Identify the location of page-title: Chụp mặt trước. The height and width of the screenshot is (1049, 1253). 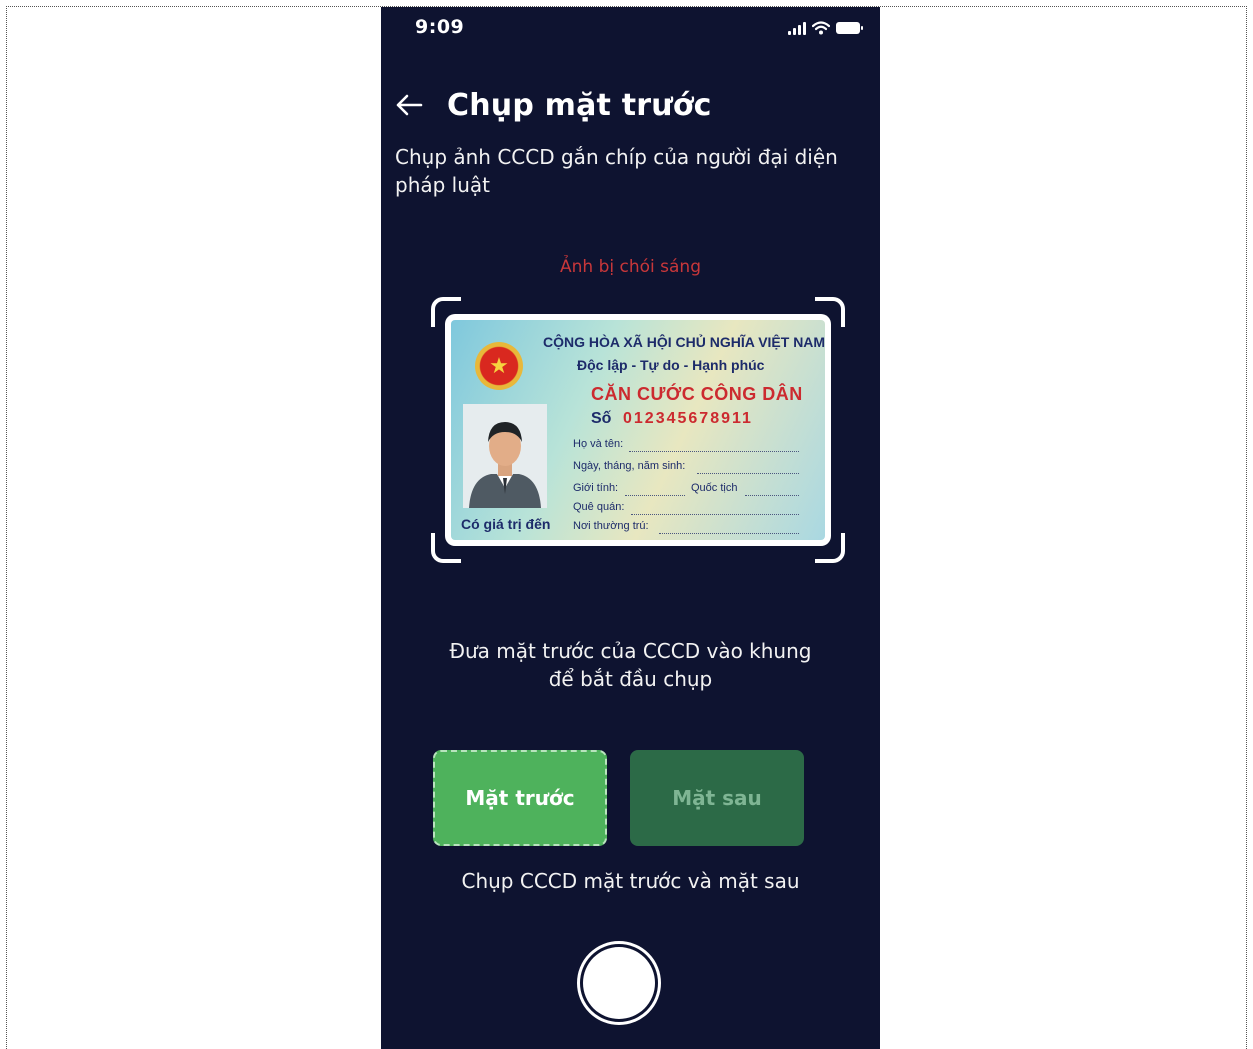
(579, 105).